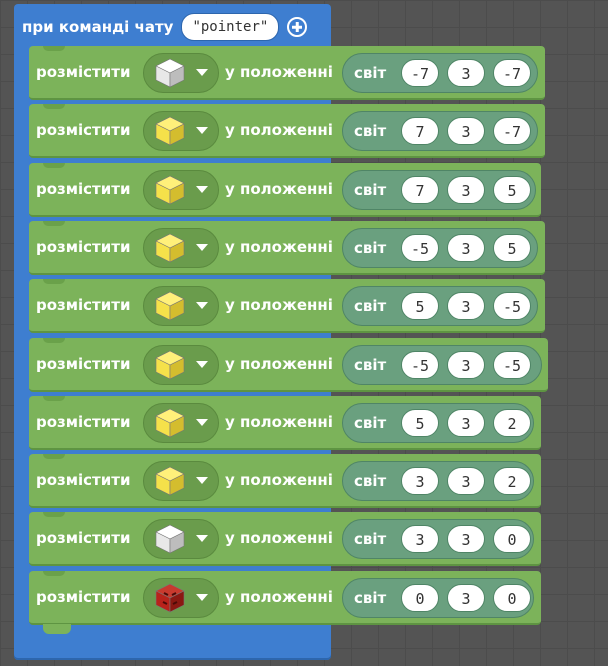  What do you see at coordinates (170, 598) in the screenshot?
I see `redstone-block-icon` at bounding box center [170, 598].